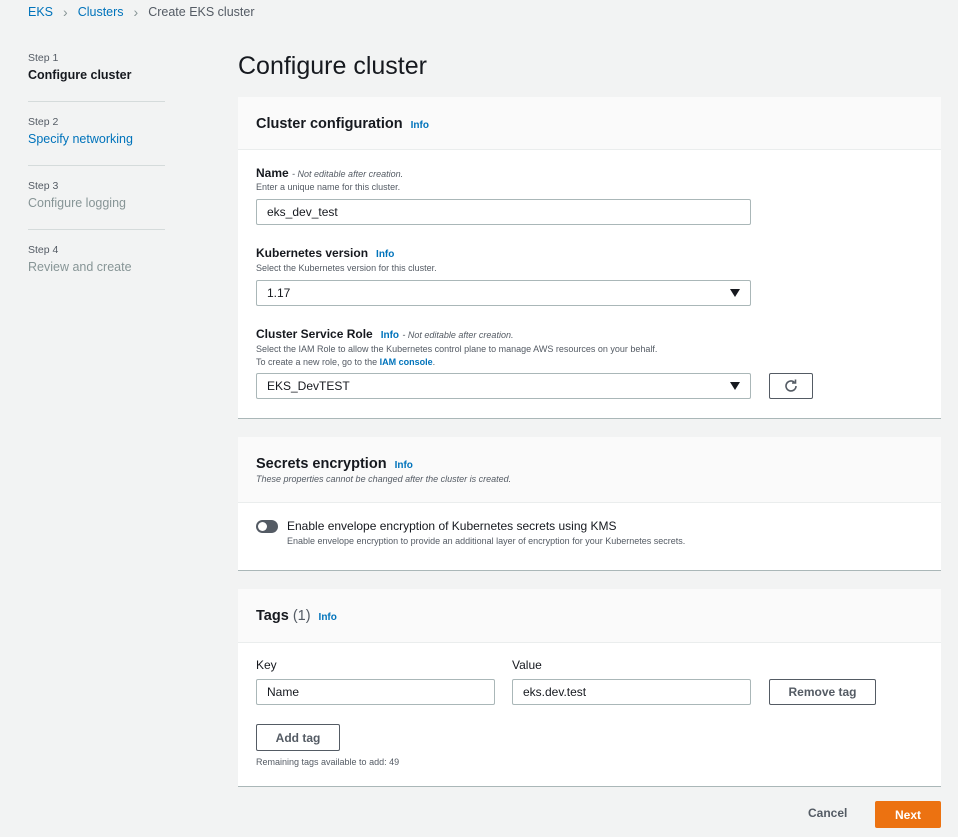  I want to click on cluster-service-role-select: EKS_DevTEST, so click(503, 386).